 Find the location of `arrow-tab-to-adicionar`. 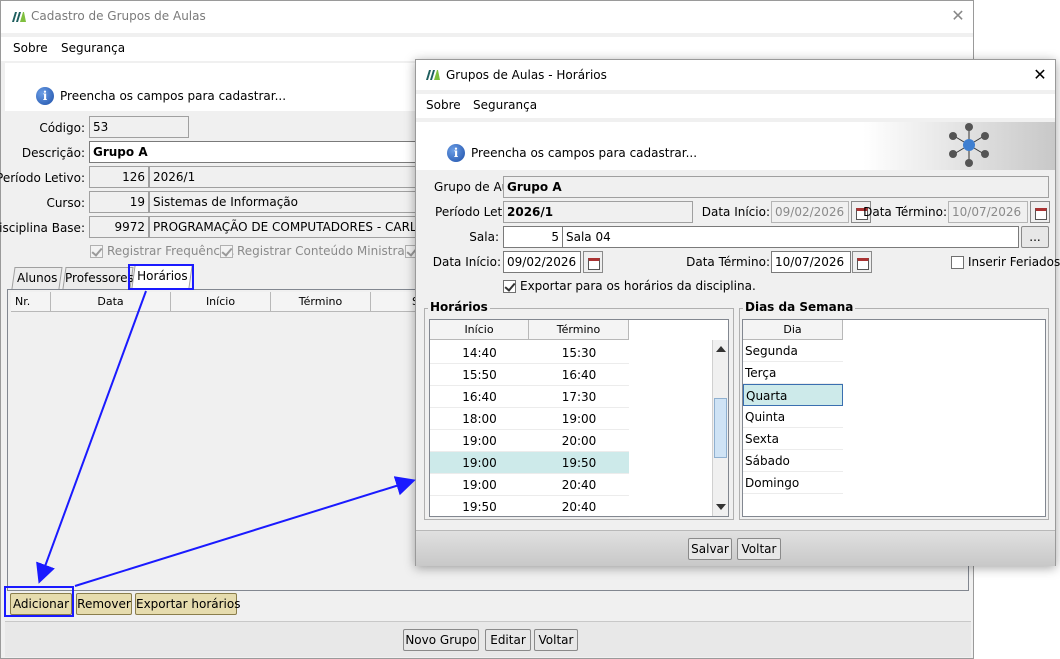

arrow-tab-to-adicionar is located at coordinates (91, 437).